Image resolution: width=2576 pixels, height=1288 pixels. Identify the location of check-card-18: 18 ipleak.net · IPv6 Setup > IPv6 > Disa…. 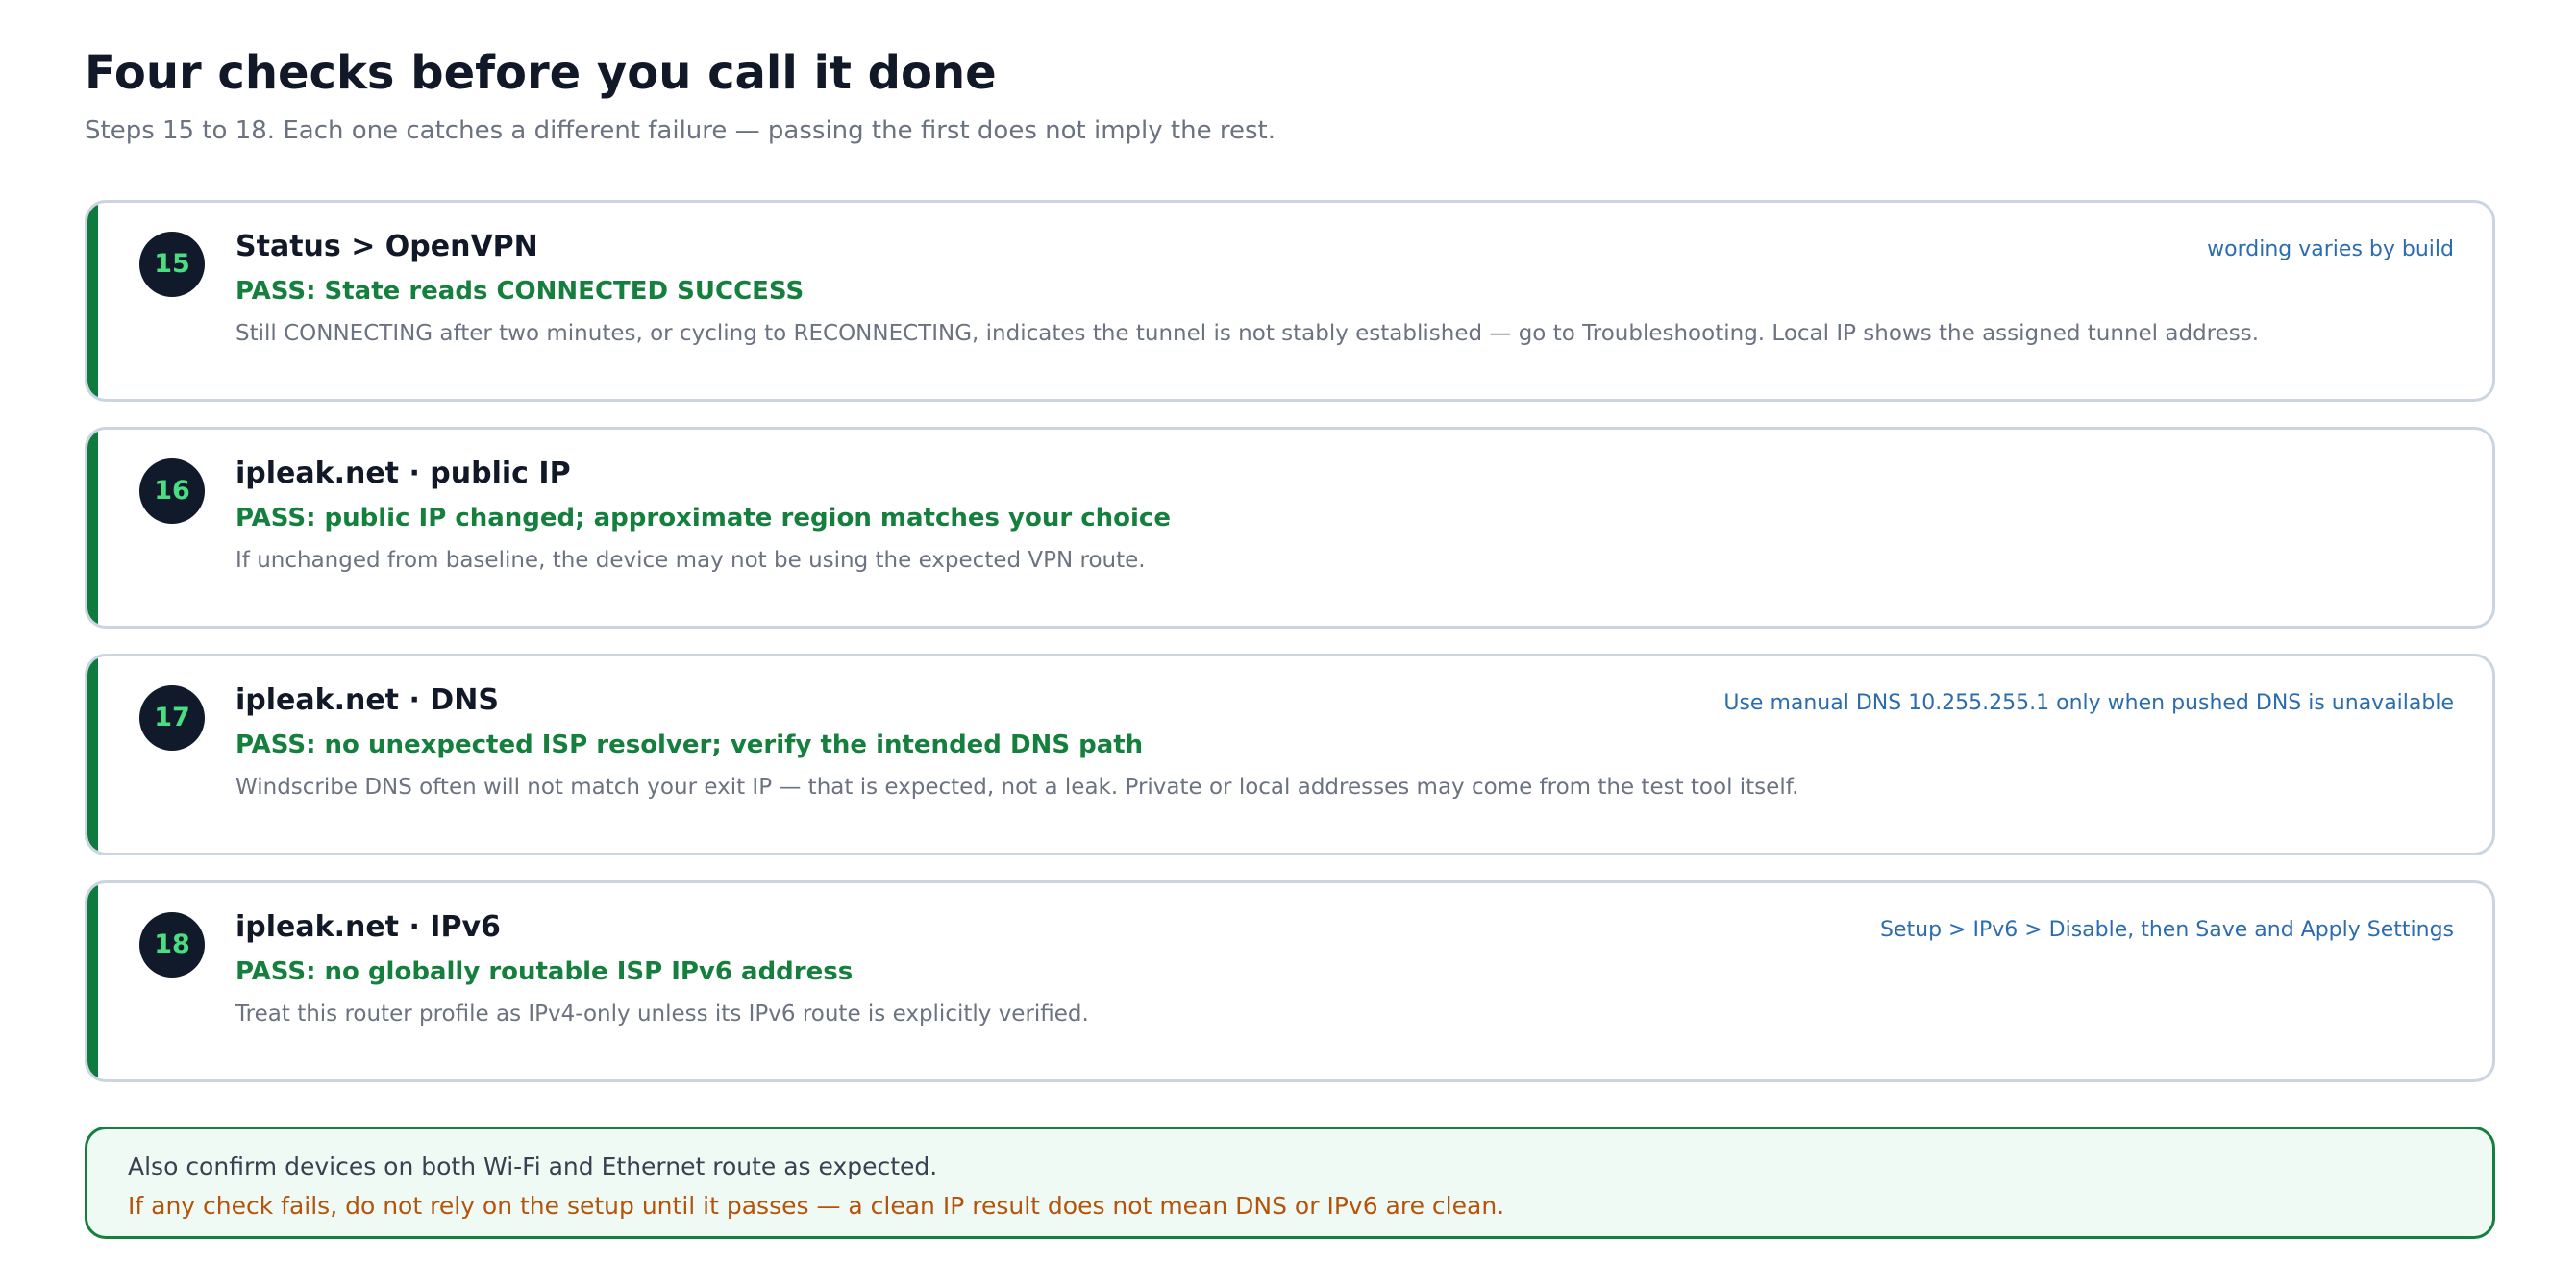
(1290, 981).